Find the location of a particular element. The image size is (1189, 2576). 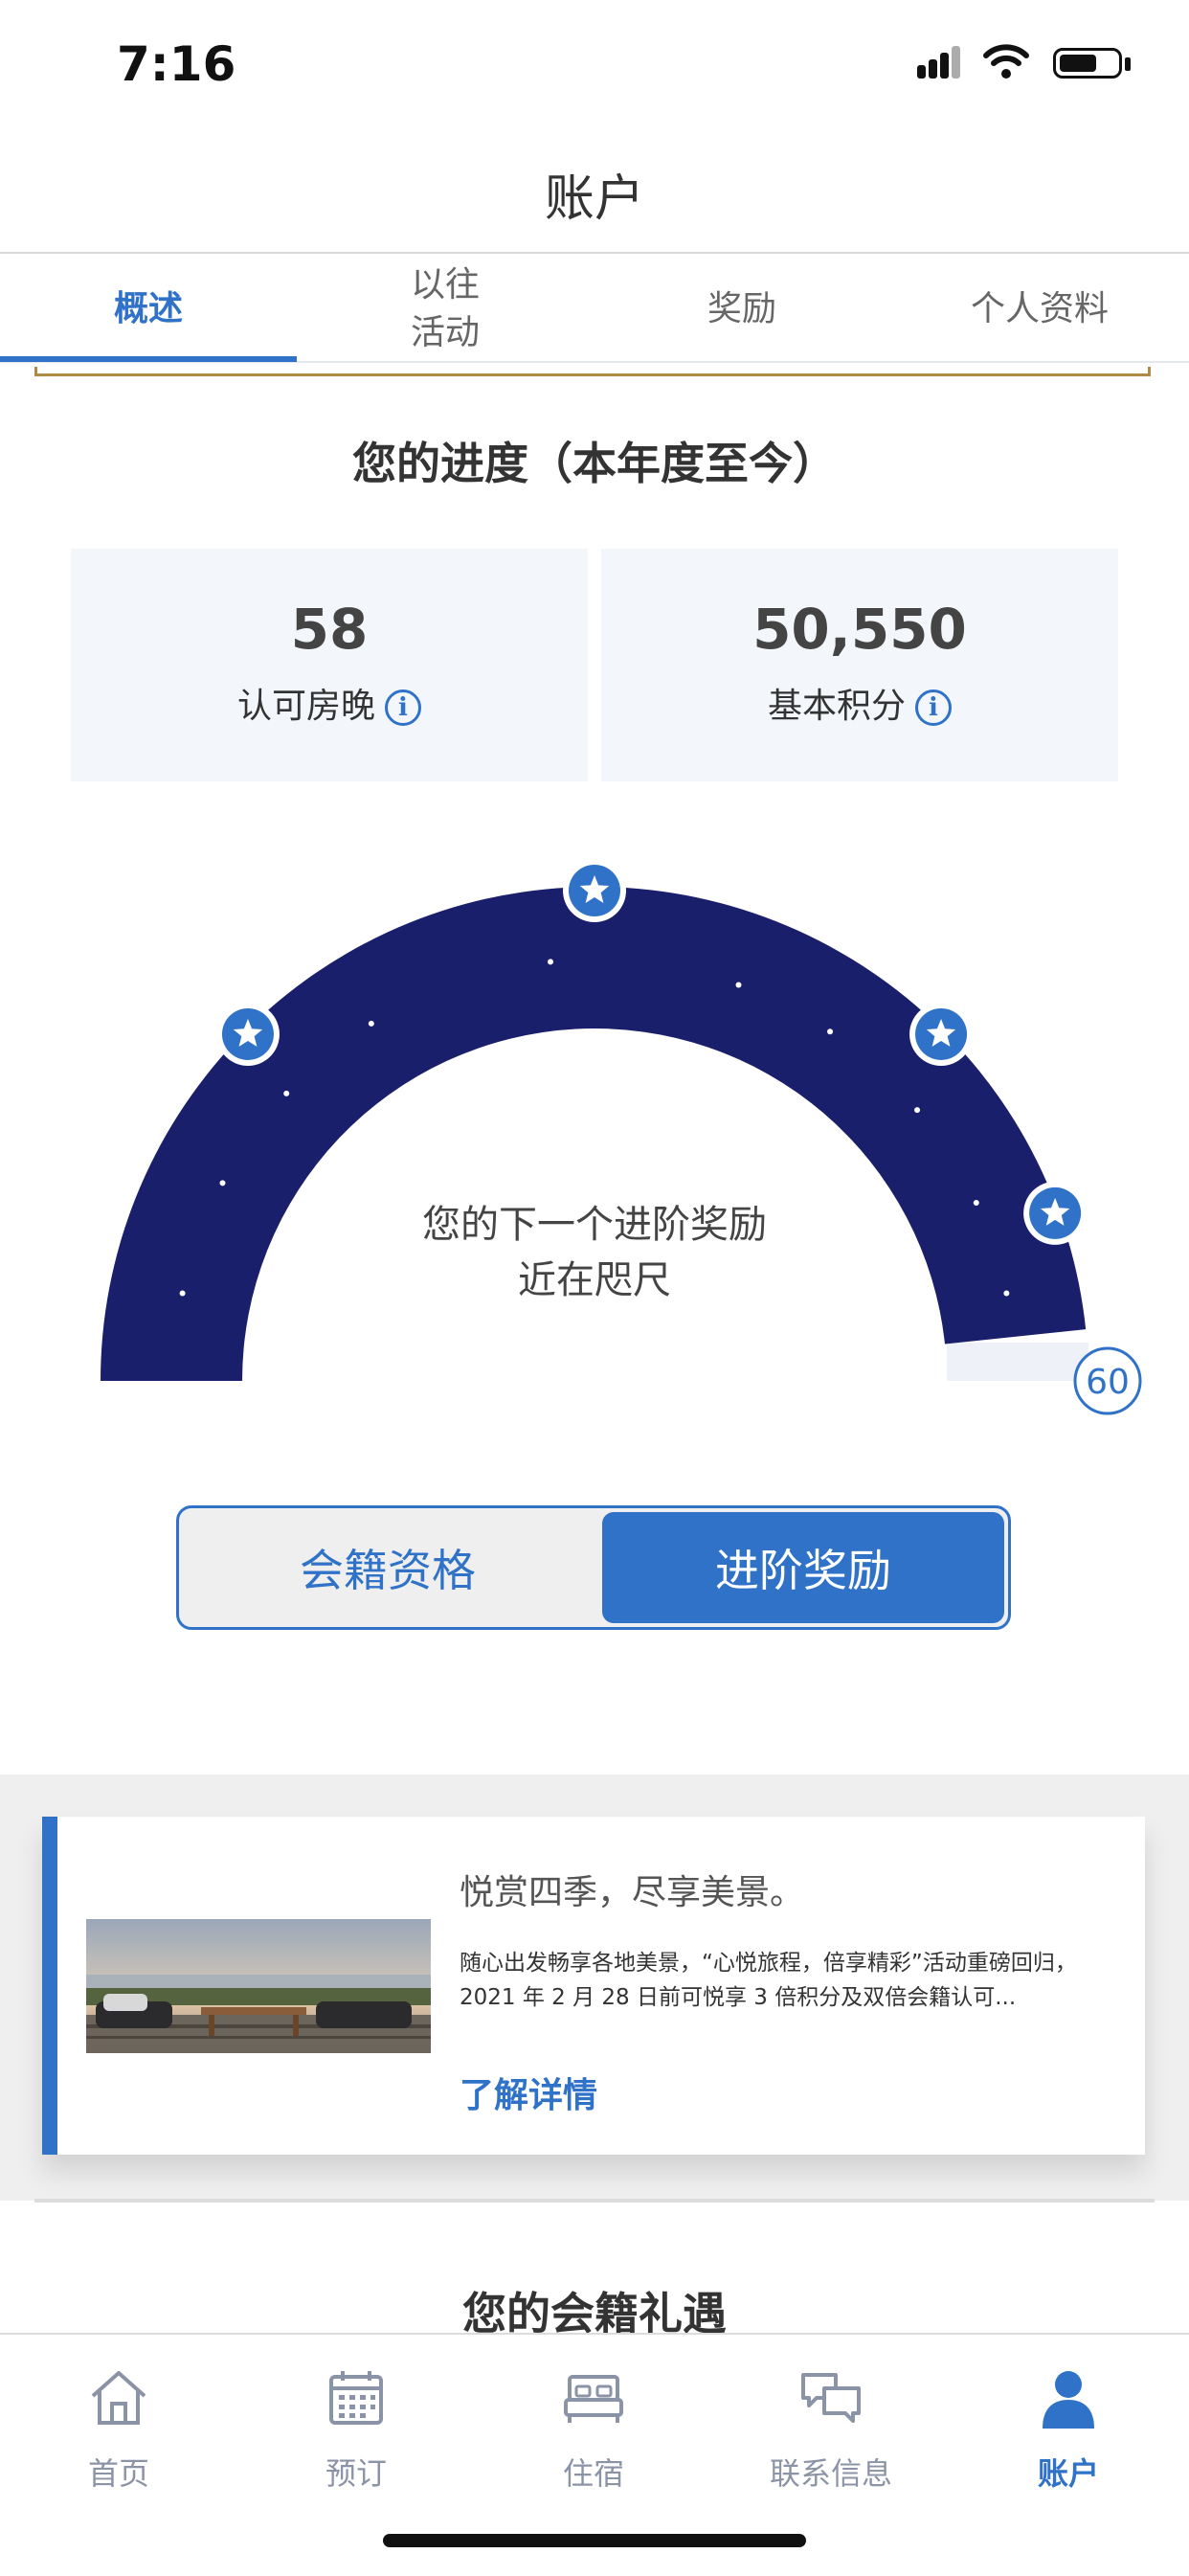

promo-image is located at coordinates (258, 1986).